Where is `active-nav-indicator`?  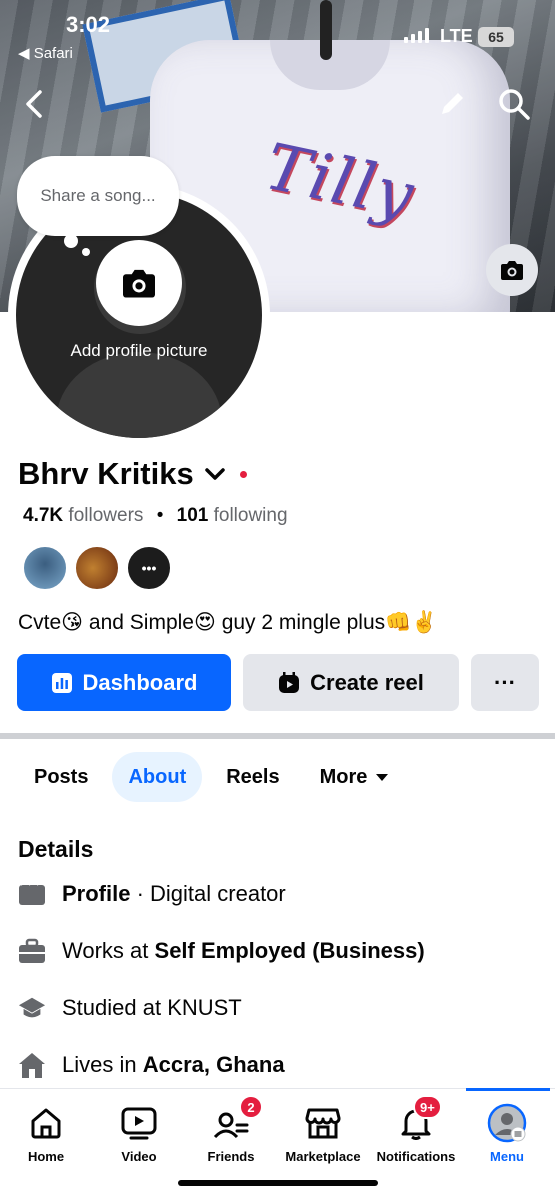
active-nav-indicator is located at coordinates (508, 1089).